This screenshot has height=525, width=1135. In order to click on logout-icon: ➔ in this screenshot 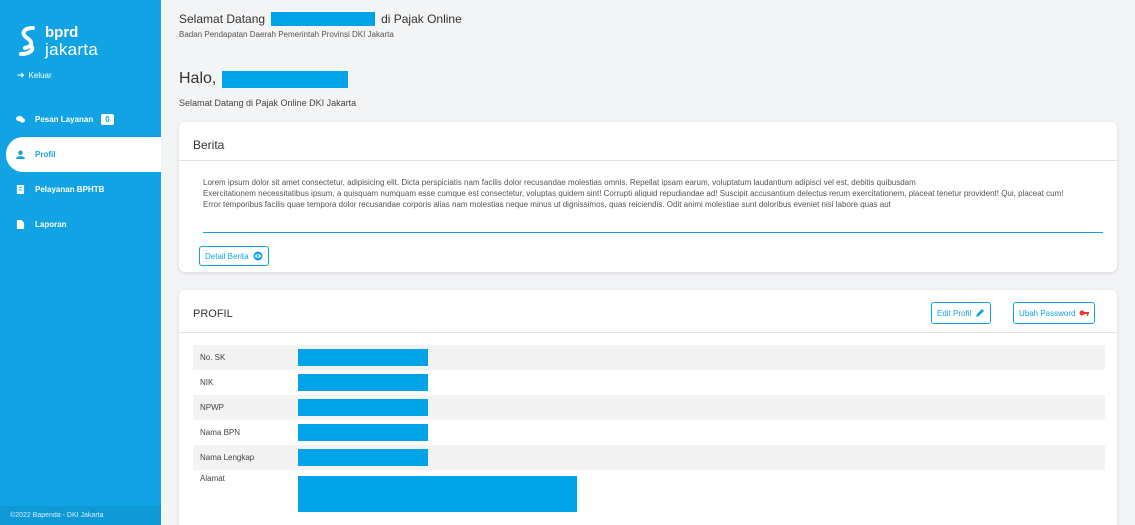, I will do `click(21, 75)`.